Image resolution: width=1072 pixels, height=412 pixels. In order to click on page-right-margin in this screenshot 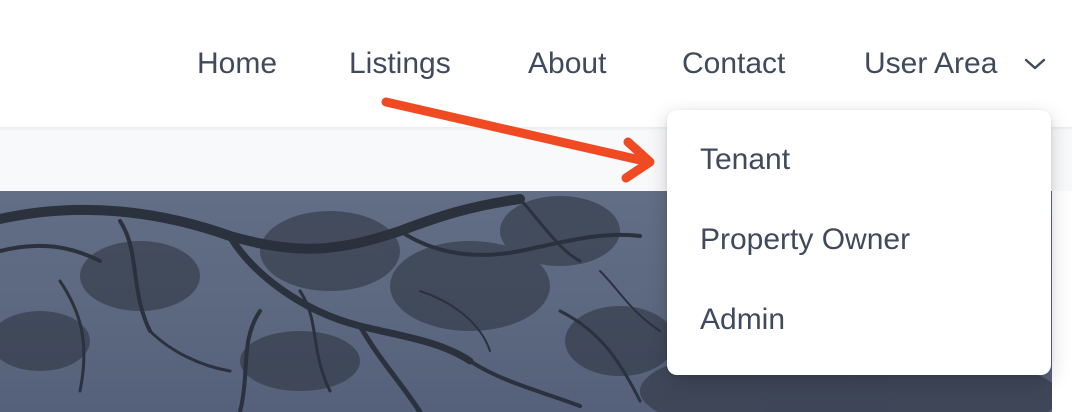, I will do `click(1062, 301)`.